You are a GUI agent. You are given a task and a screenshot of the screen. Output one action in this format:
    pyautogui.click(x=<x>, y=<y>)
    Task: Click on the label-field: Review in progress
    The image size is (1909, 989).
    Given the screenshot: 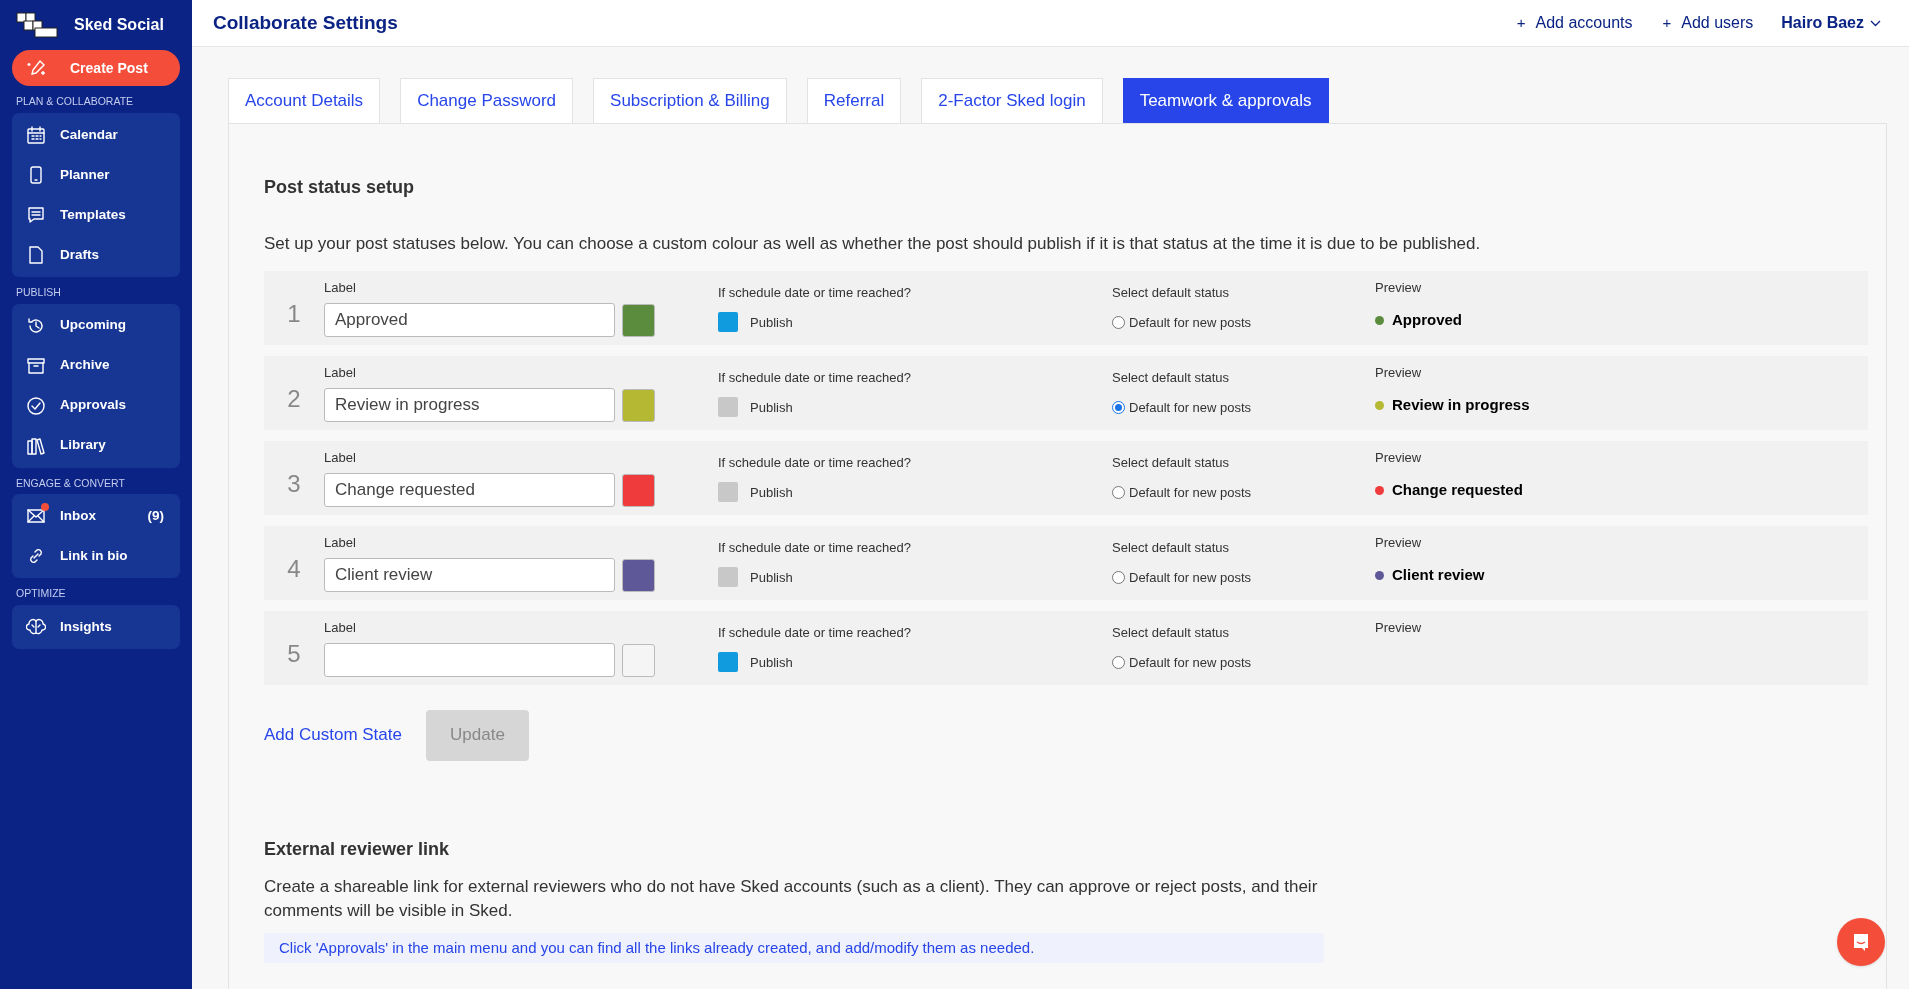 What is the action you would take?
    pyautogui.click(x=469, y=405)
    